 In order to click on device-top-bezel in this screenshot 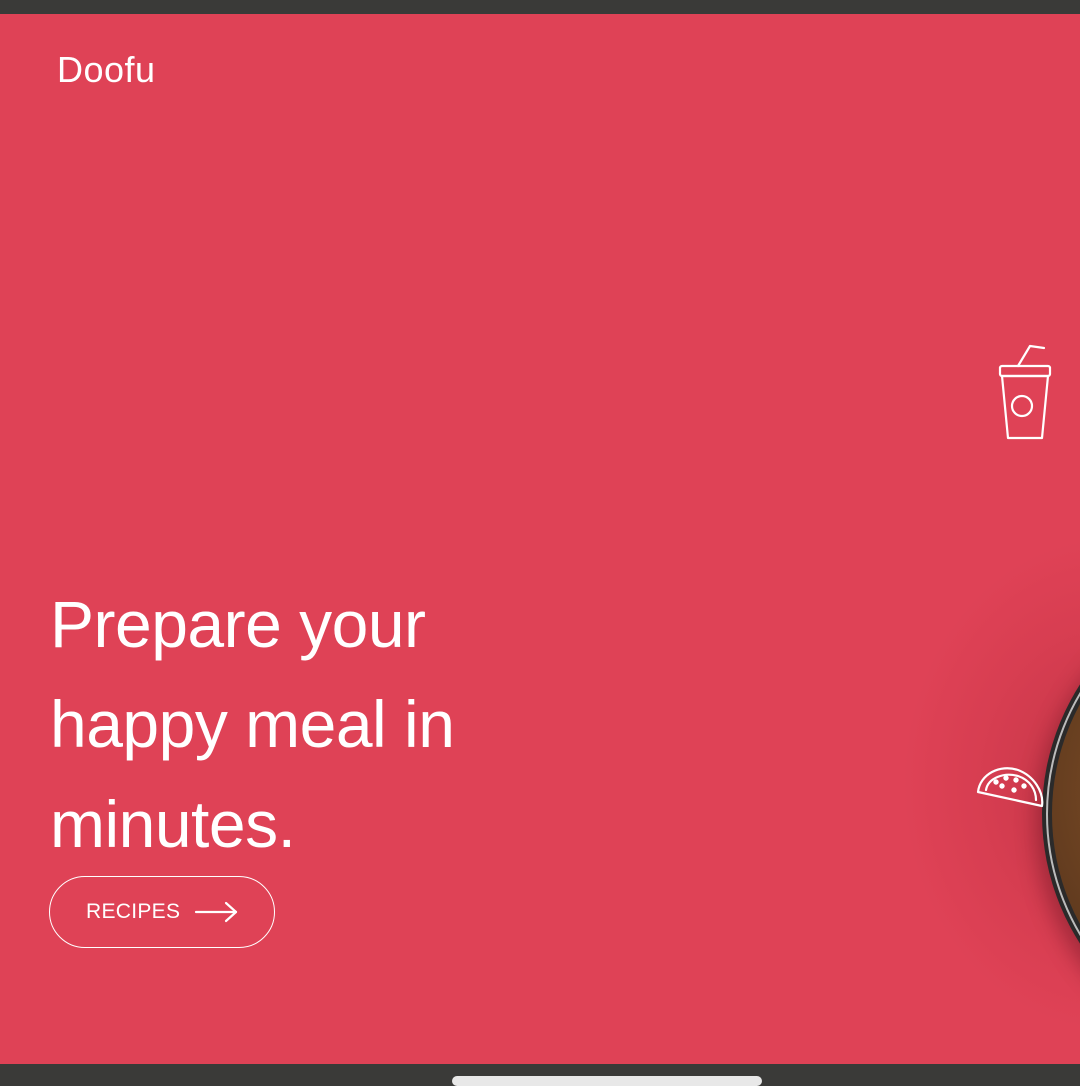, I will do `click(540, 7)`.